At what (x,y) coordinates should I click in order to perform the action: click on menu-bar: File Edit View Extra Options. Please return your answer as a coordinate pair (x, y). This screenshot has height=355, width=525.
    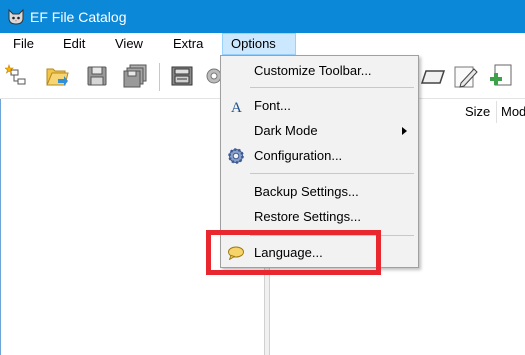
    Looking at the image, I should click on (262, 44).